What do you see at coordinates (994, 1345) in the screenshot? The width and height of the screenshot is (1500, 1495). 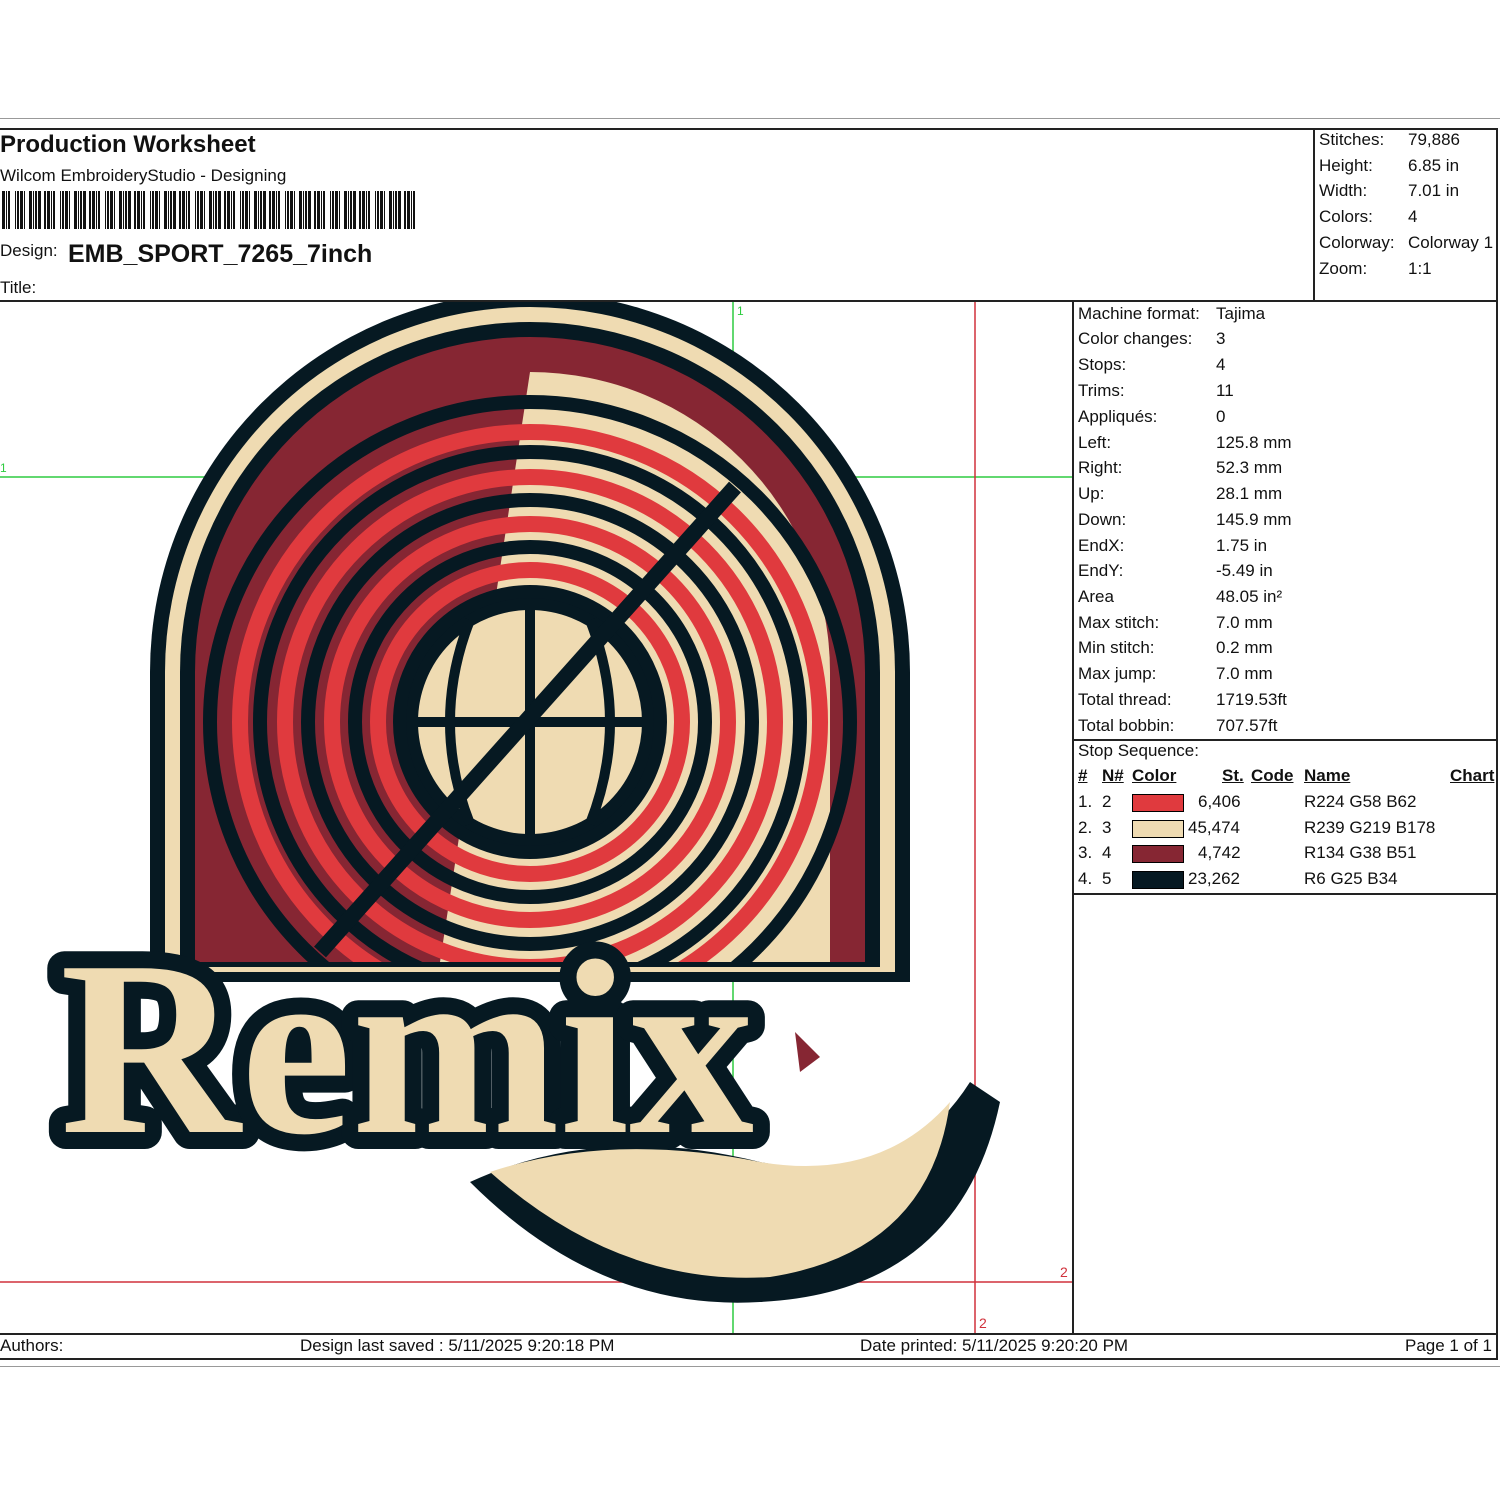 I see `date-printed: Date printed: 5/11/2025 9:20:20 PM` at bounding box center [994, 1345].